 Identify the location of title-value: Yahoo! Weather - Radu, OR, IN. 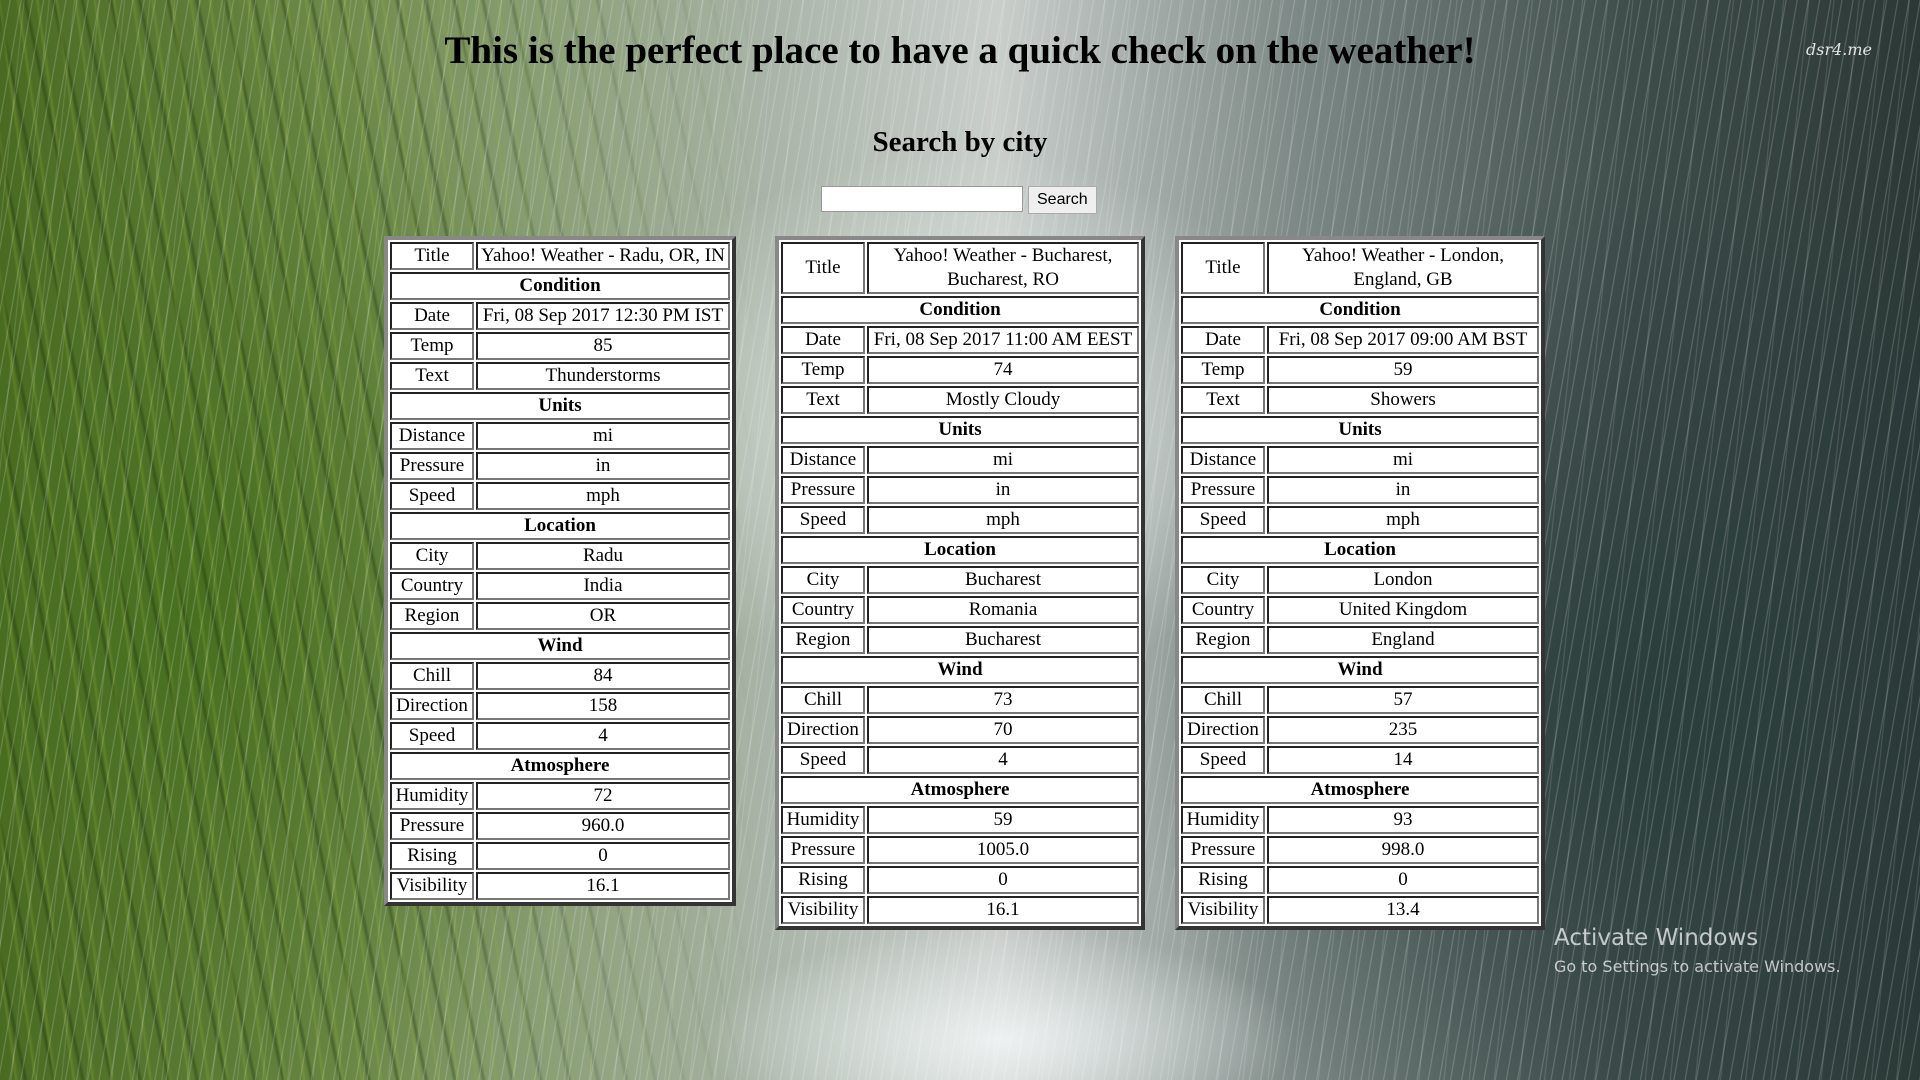
(603, 256).